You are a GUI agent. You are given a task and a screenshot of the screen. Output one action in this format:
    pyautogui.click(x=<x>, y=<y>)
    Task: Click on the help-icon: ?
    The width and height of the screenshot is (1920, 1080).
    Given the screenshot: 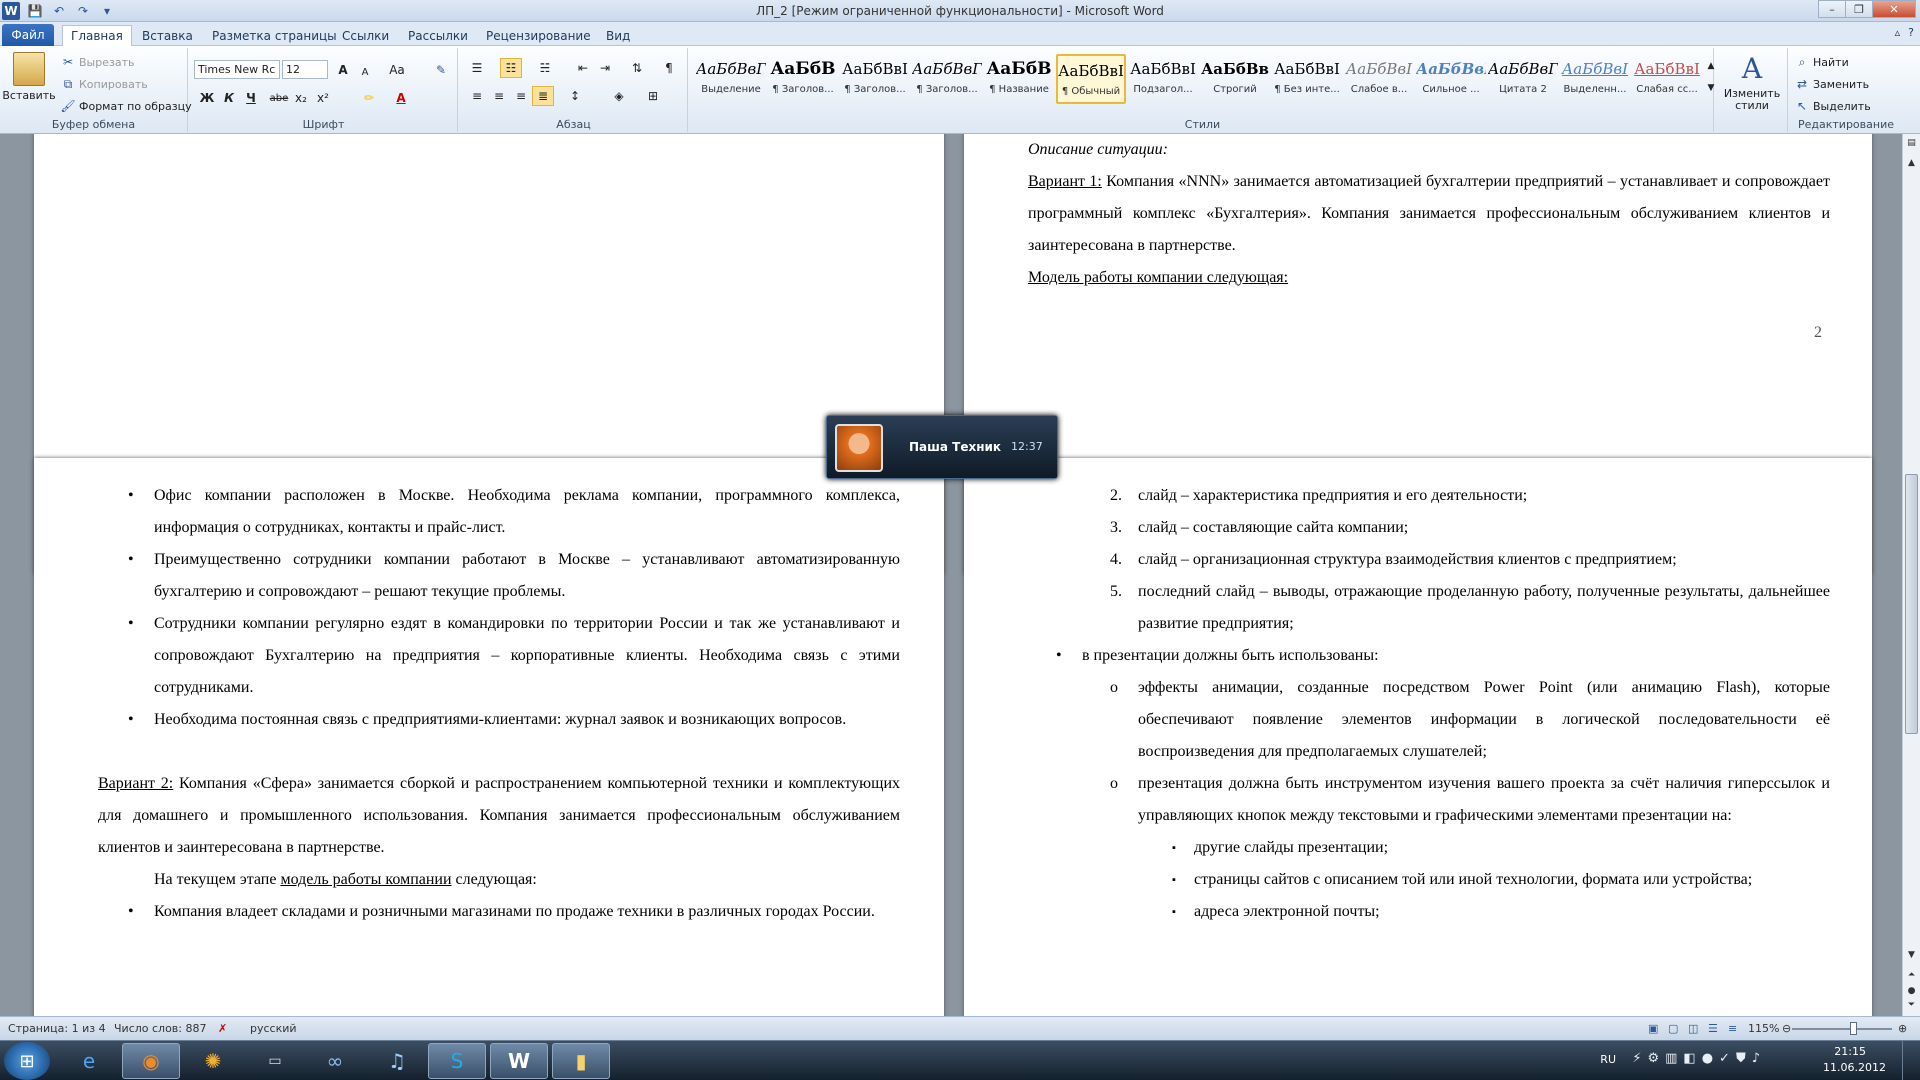 What is the action you would take?
    pyautogui.click(x=1911, y=32)
    